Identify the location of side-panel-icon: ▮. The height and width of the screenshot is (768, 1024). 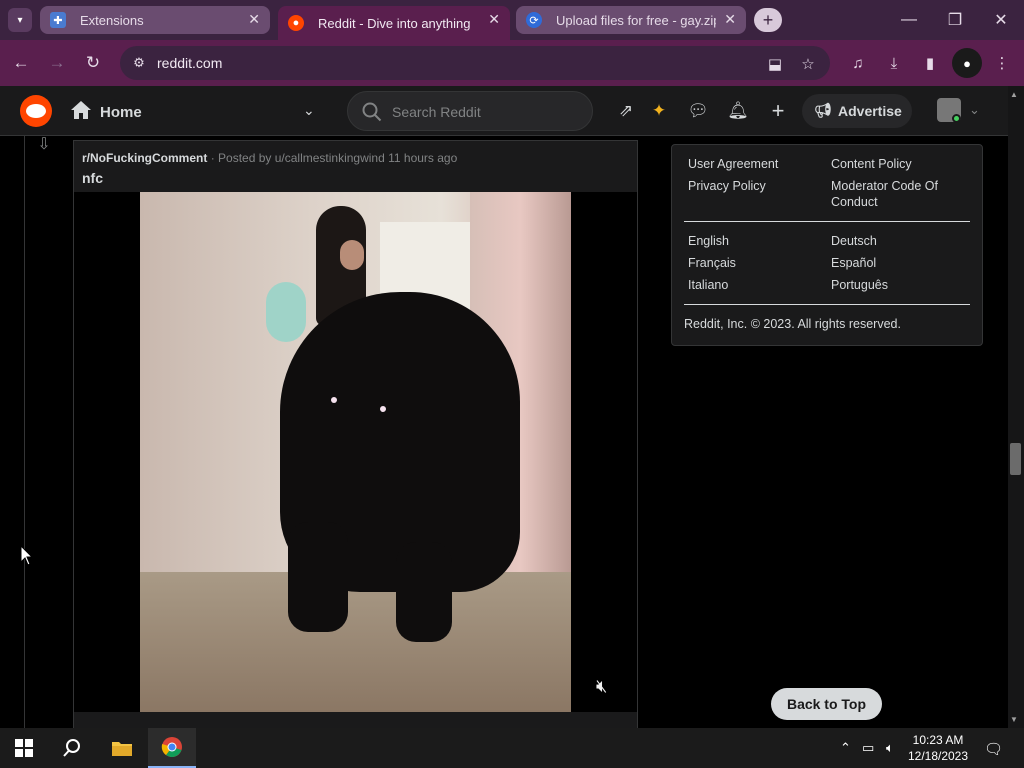
(930, 63).